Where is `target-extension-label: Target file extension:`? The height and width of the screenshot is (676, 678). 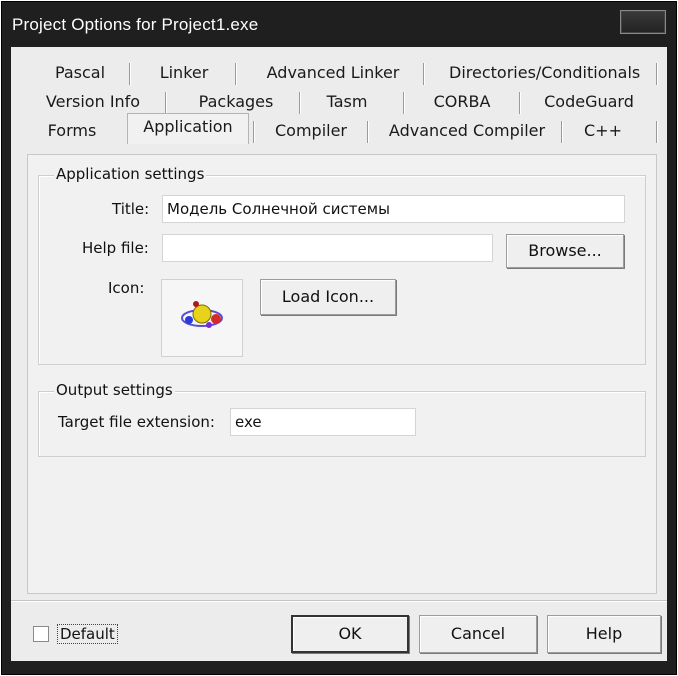 target-extension-label: Target file extension: is located at coordinates (136, 422).